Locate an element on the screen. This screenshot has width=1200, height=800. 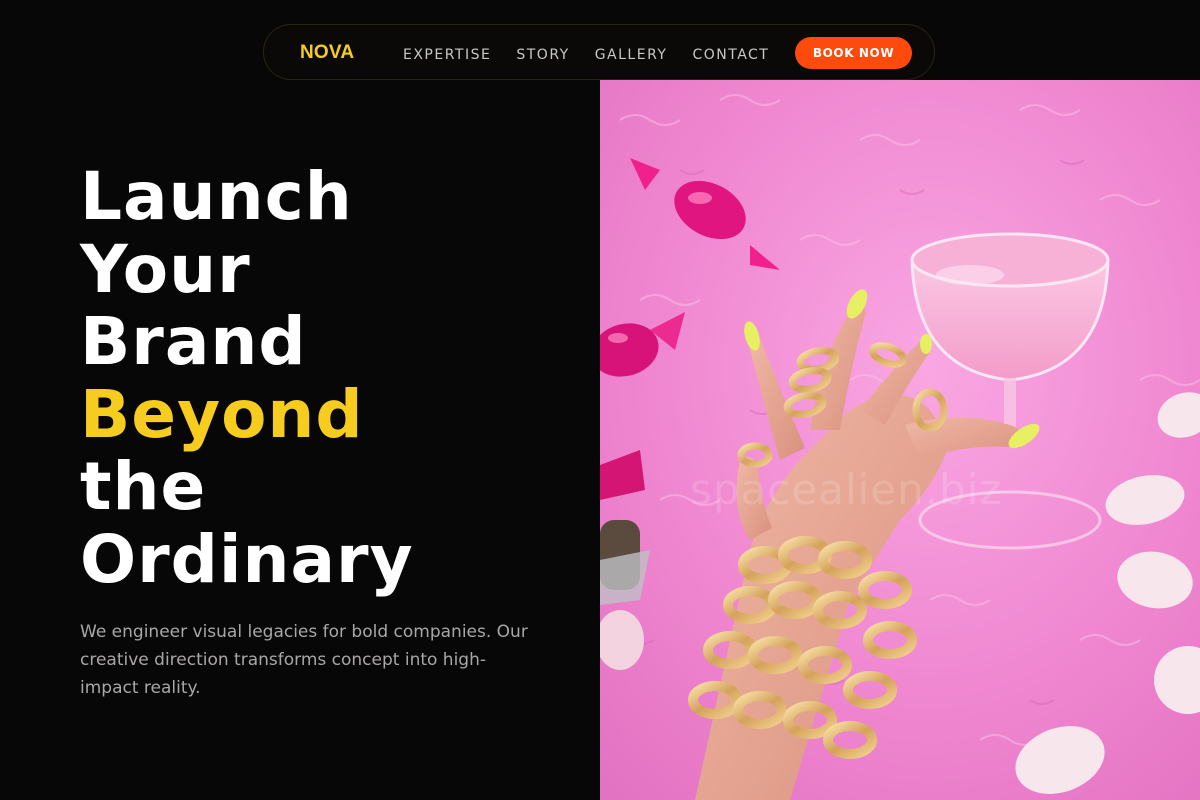
book-now-button: BOOK NOW is located at coordinates (853, 53).